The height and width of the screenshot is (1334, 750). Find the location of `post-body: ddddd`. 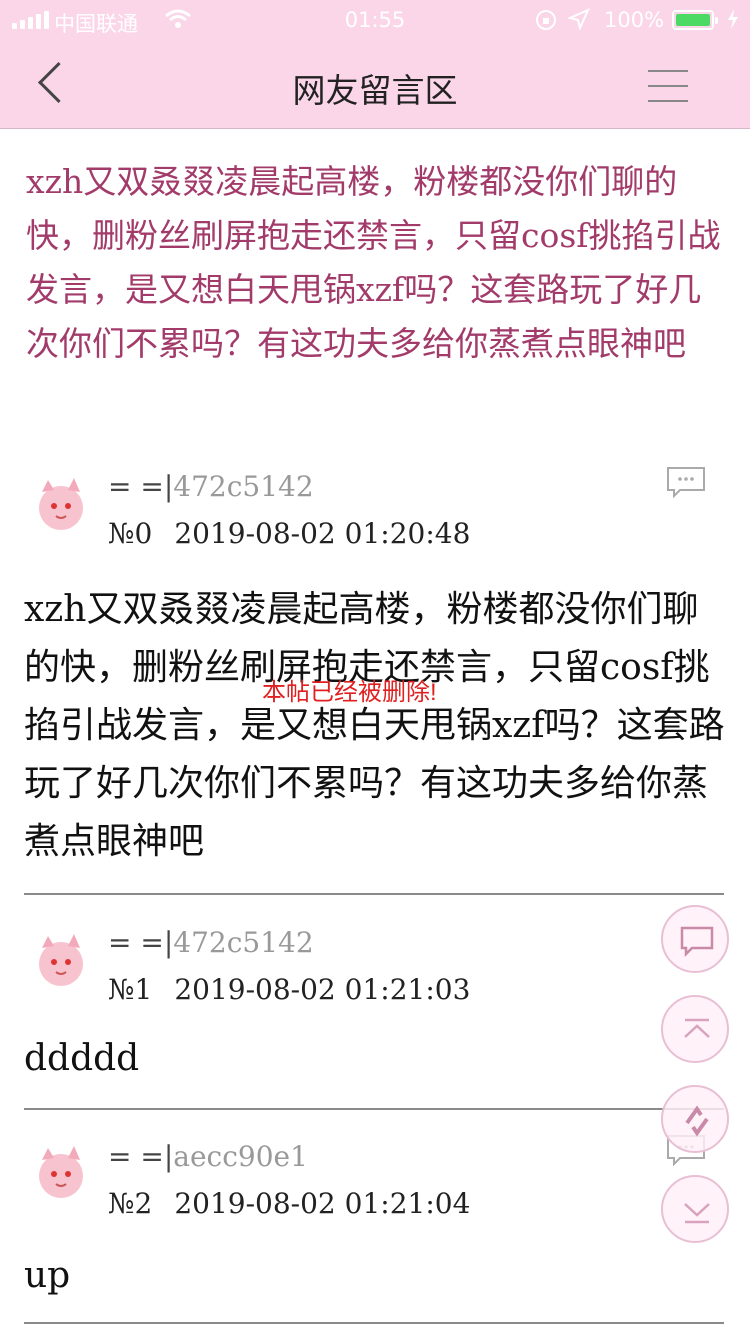

post-body: ddddd is located at coordinates (82, 1058).